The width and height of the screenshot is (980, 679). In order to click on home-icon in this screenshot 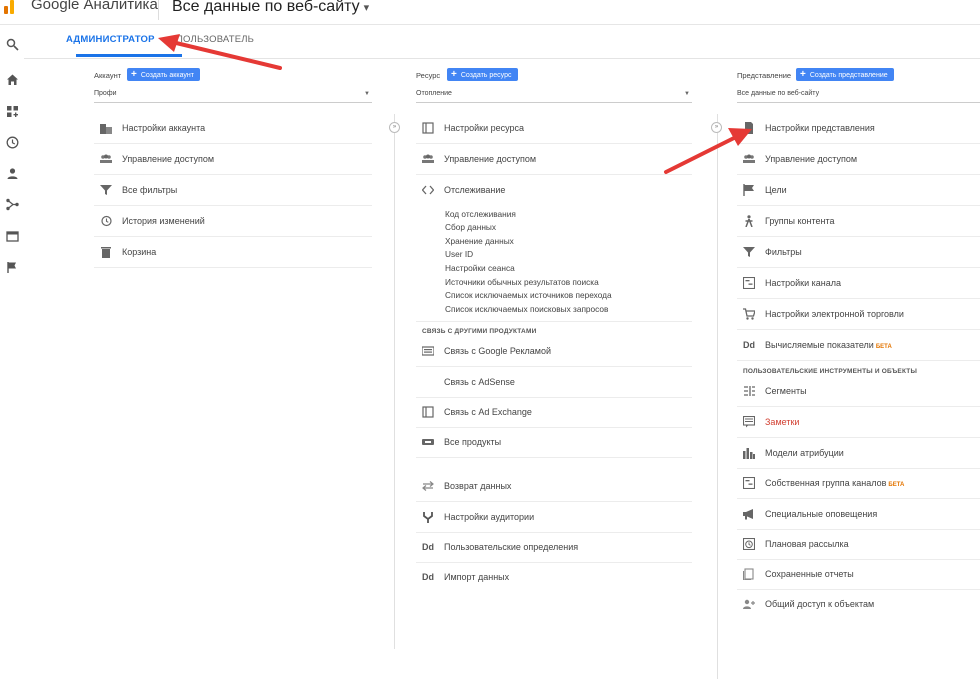, I will do `click(12, 79)`.